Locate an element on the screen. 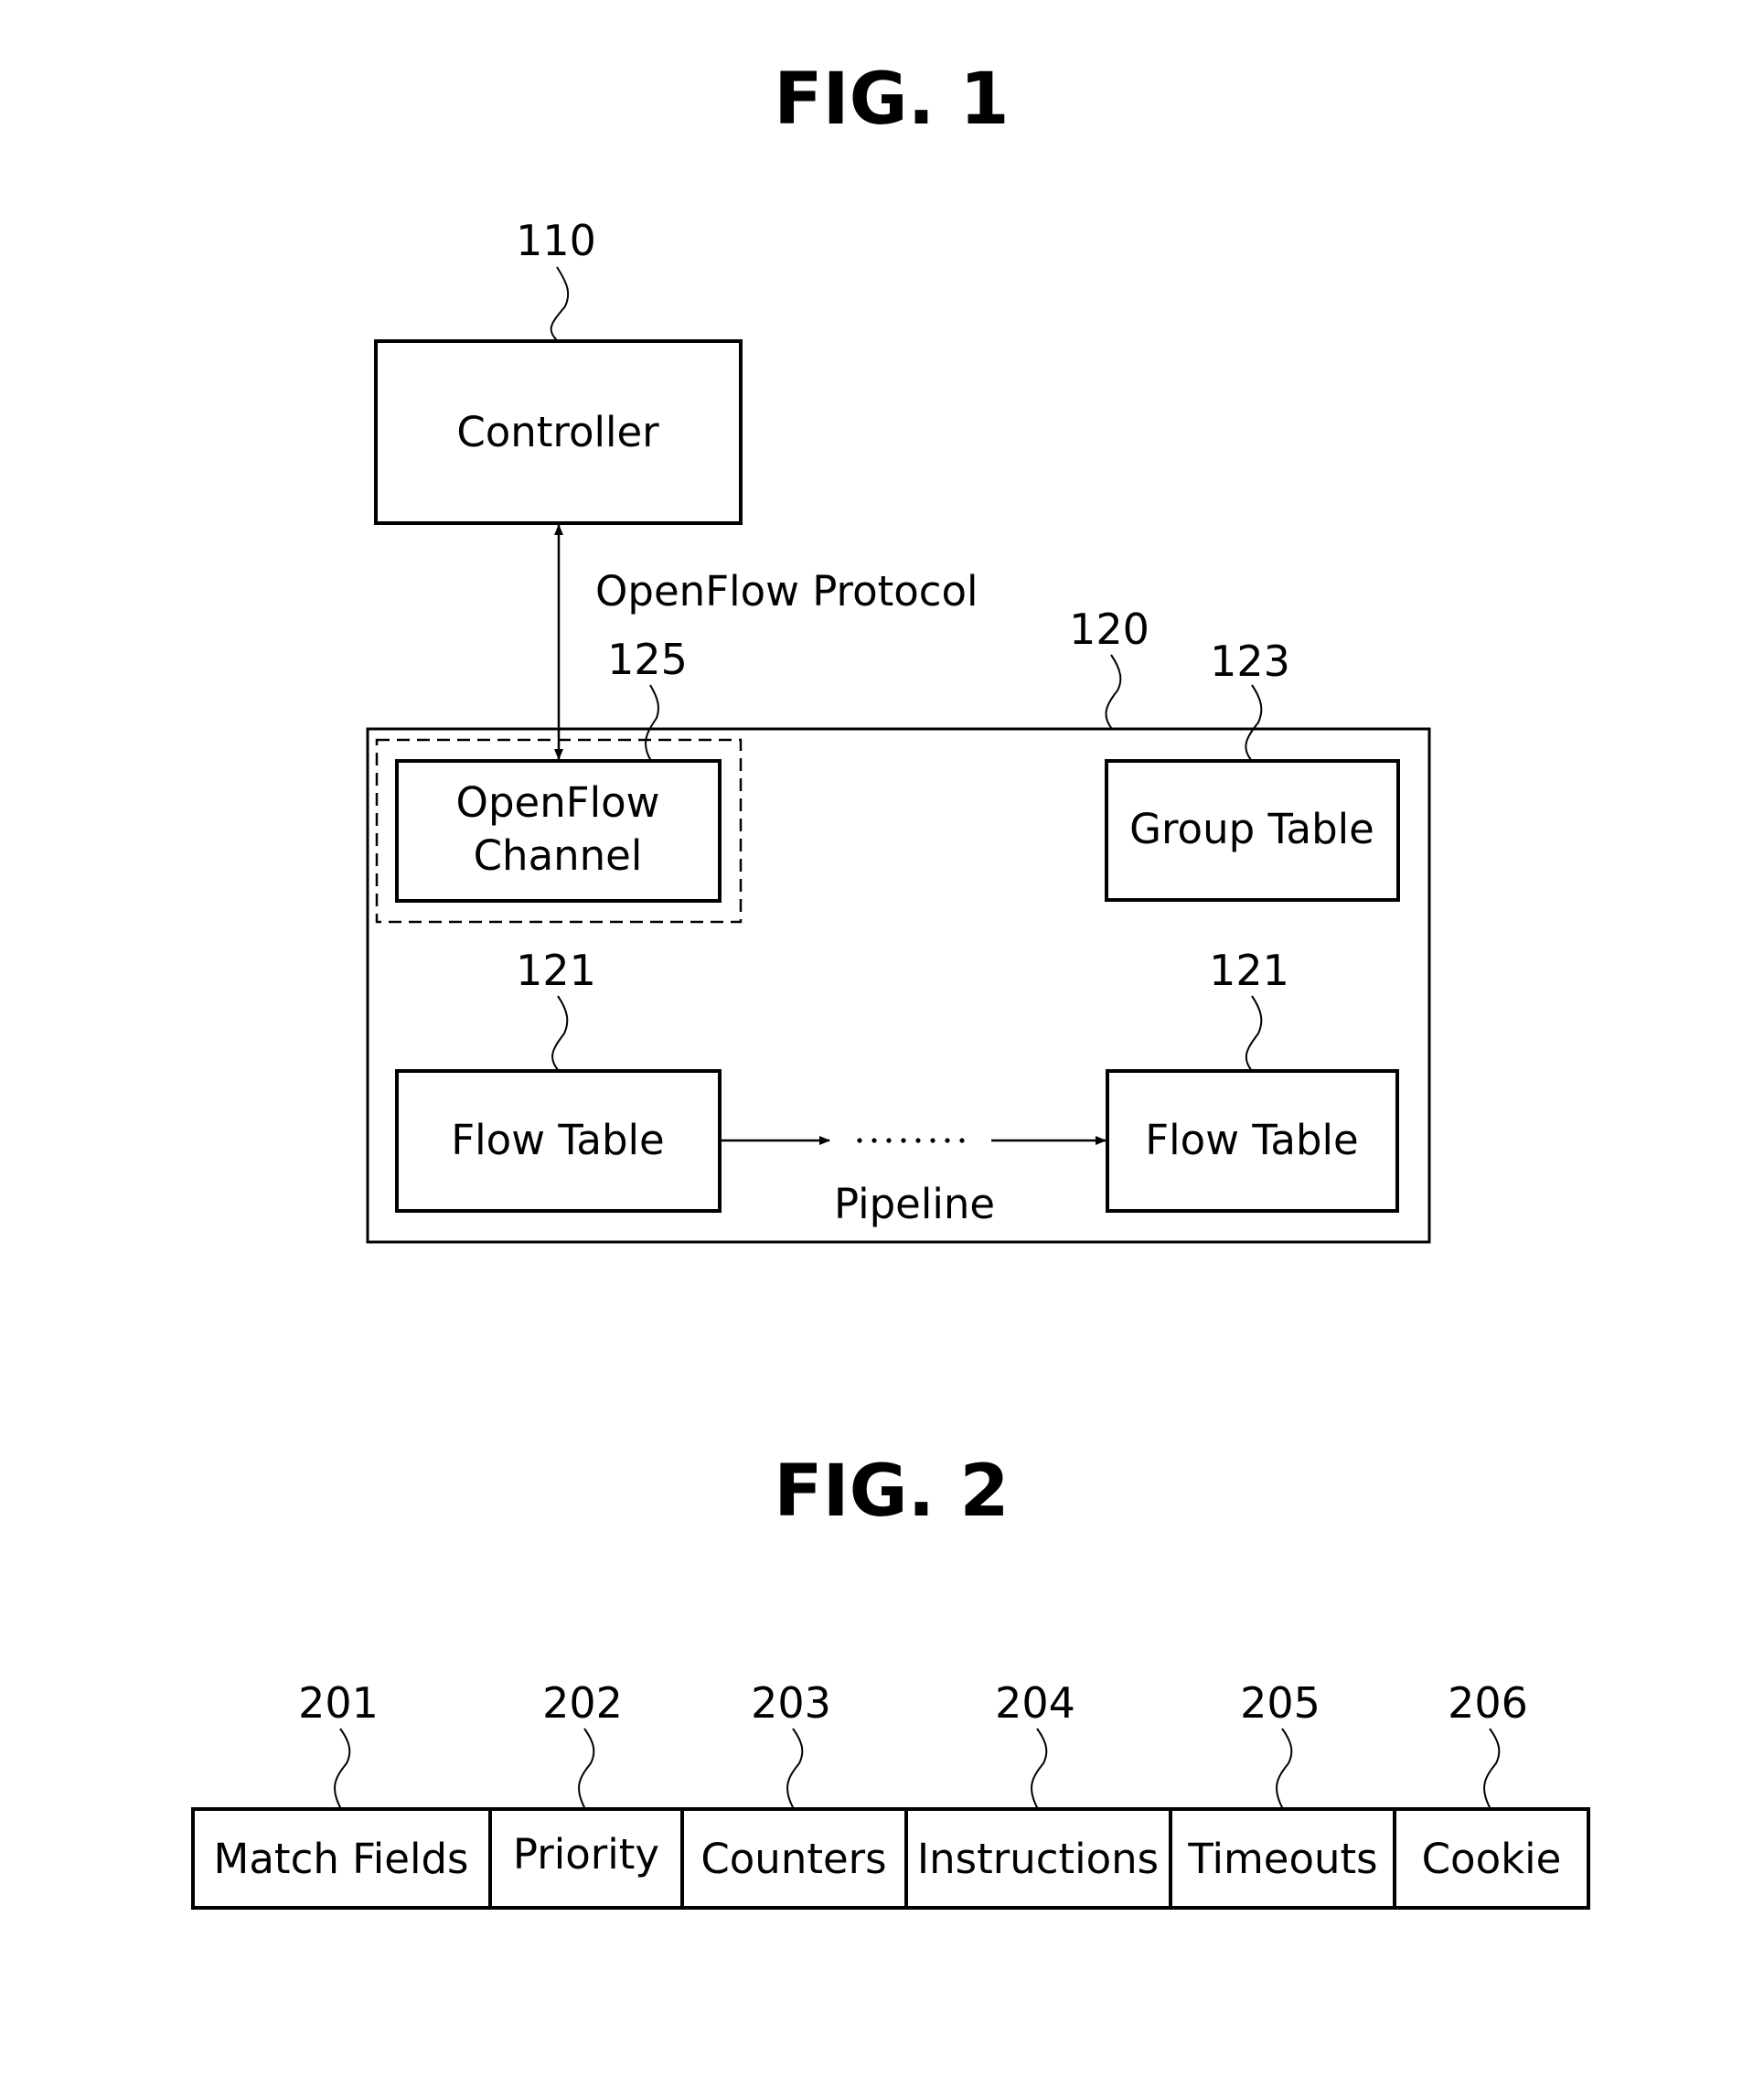  channel-label-line-2: Channel is located at coordinates (558, 855).